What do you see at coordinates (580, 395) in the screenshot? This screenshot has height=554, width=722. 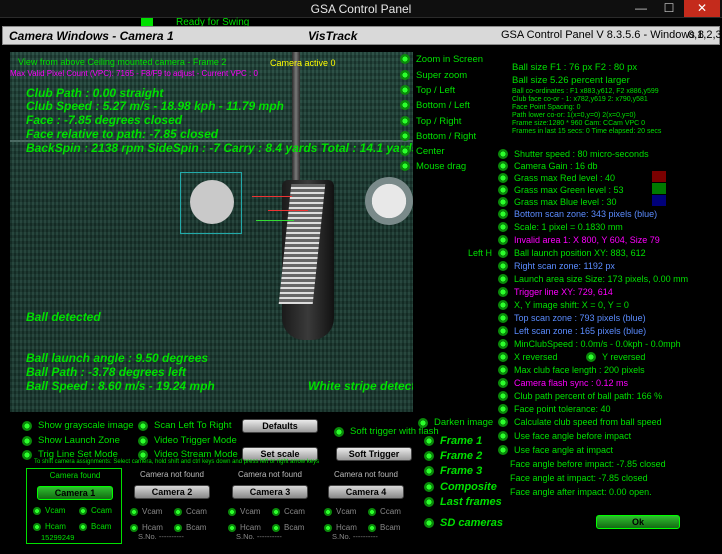 I see `setting-club-path-percent: Club path percent of ball path: 166 %` at bounding box center [580, 395].